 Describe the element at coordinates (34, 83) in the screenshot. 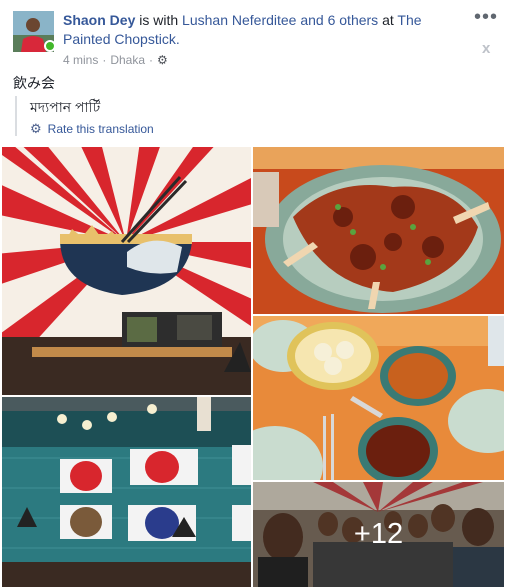

I see `post-text: 飲み会` at that location.